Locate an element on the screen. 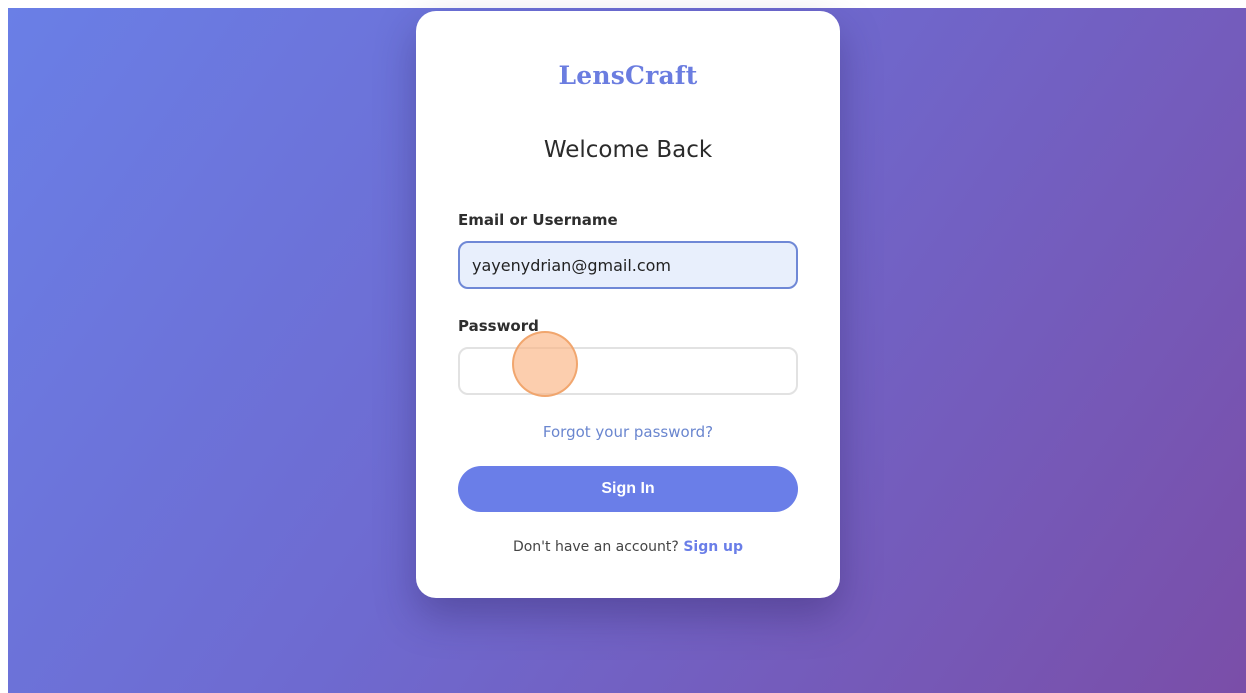 The width and height of the screenshot is (1246, 693). forgot-password-link: Forgot your password? is located at coordinates (628, 432).